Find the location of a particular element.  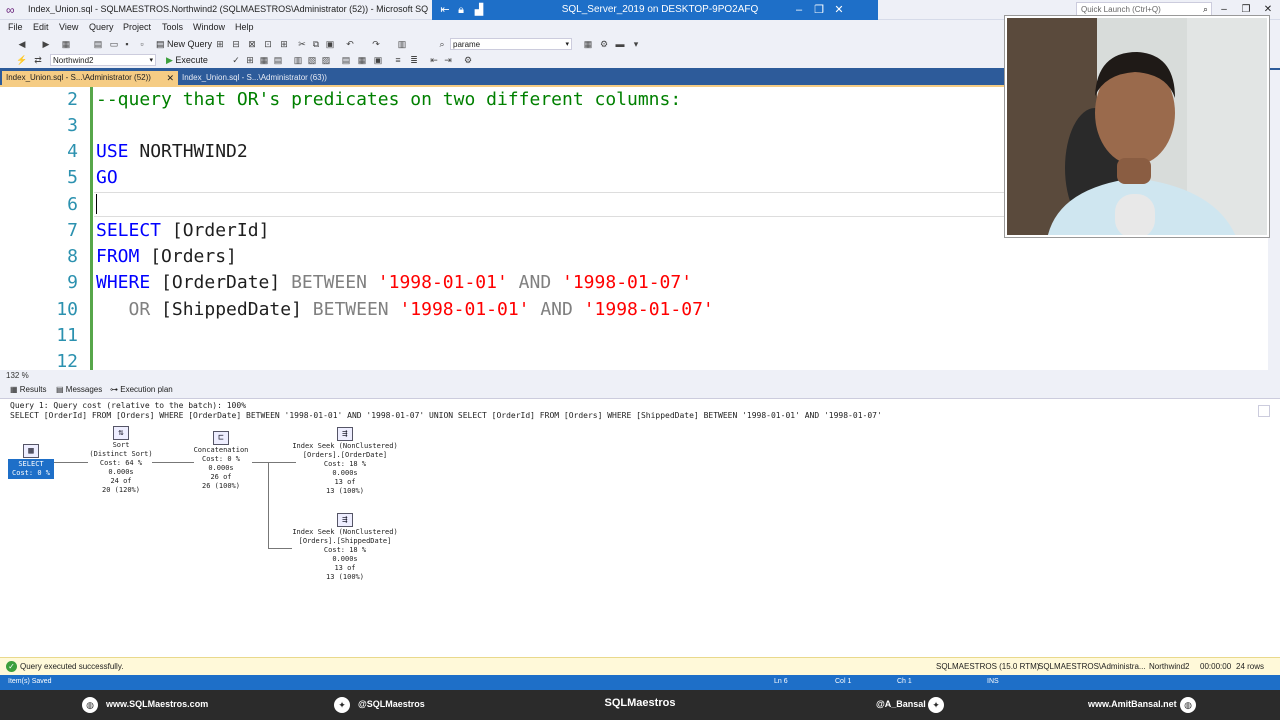

actual-plan-icon: ▥ is located at coordinates (298, 60).